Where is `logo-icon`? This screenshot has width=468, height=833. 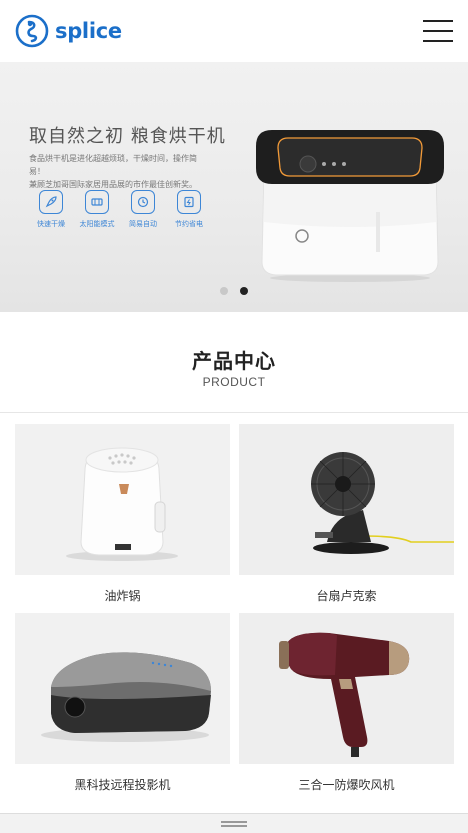 logo-icon is located at coordinates (32, 31).